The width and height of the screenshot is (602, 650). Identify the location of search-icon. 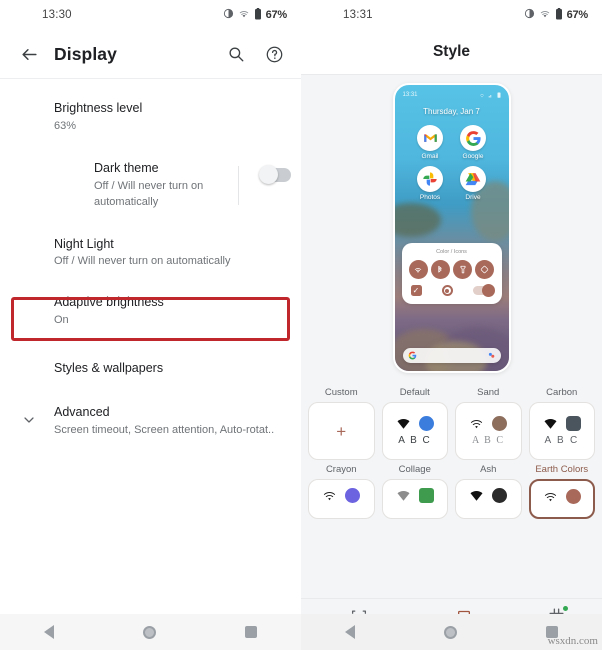
(236, 54).